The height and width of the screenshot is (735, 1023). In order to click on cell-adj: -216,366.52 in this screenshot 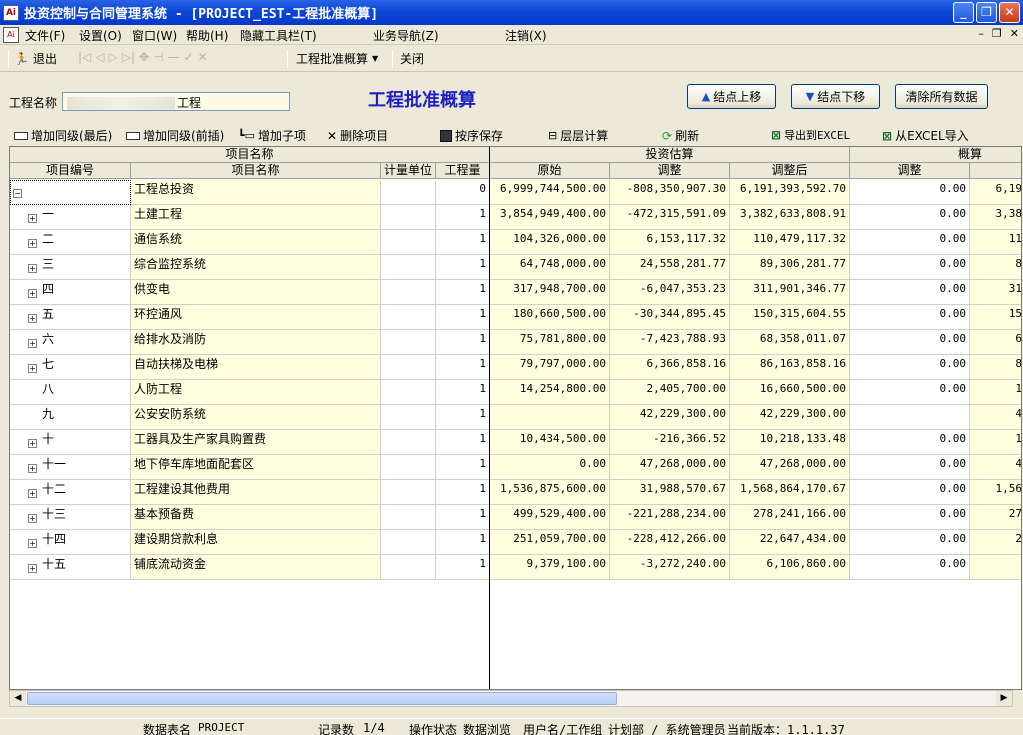, I will do `click(670, 442)`.